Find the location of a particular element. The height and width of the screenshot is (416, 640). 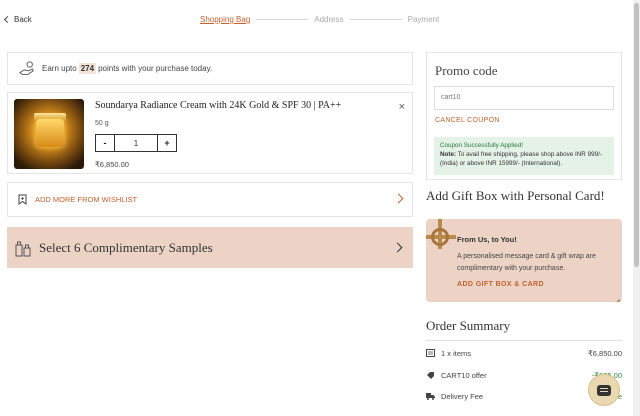

coupon-success-text: Coupon Successfully Applied! is located at coordinates (481, 145).